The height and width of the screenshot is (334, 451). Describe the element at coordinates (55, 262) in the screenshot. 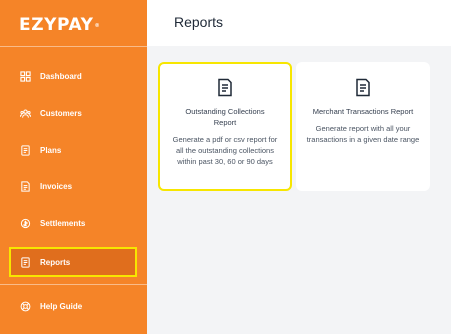

I see `sidebar-item-label: Reports` at that location.